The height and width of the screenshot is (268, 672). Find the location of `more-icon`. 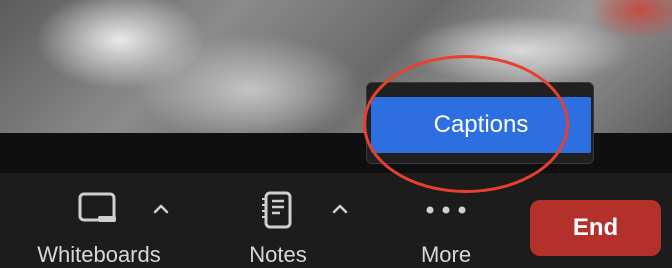

more-icon is located at coordinates (446, 210).